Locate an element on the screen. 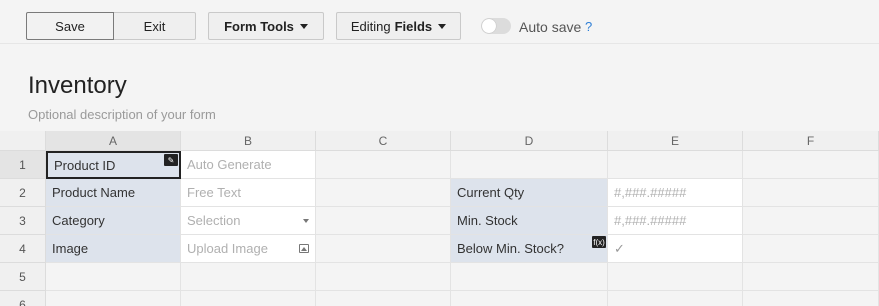 The height and width of the screenshot is (306, 879). cell-e6 is located at coordinates (675, 298).